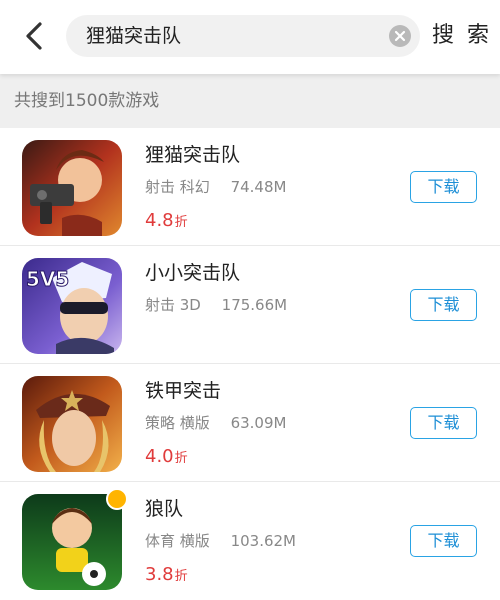  What do you see at coordinates (216, 304) in the screenshot?
I see `game-meta: 射击 3D 175.66M` at bounding box center [216, 304].